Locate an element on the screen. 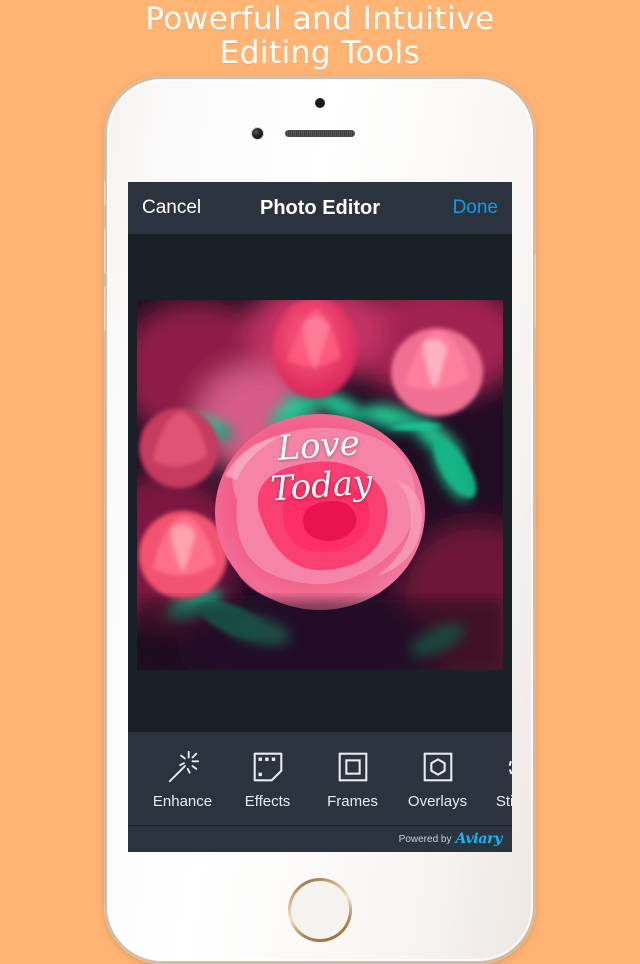 Image resolution: width=640 pixels, height=964 pixels. tool-effects: Effects is located at coordinates (267, 779).